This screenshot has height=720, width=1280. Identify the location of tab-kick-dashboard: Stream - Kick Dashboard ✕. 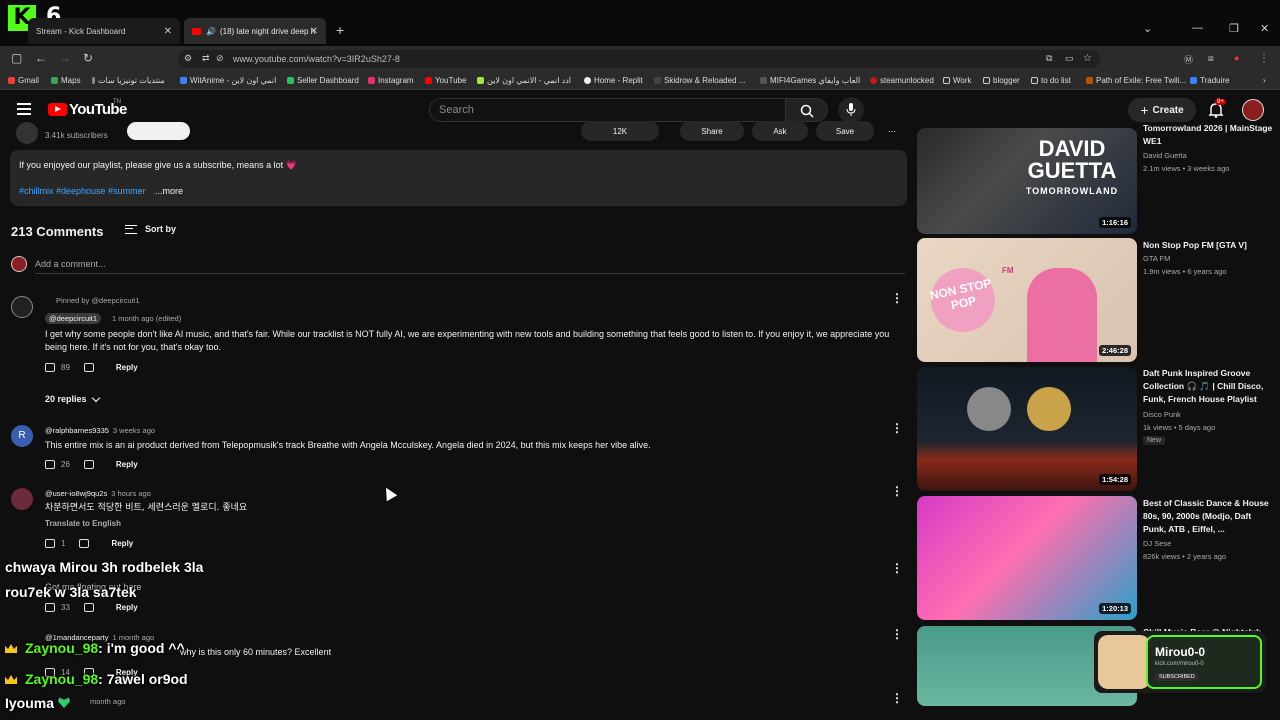
(104, 31).